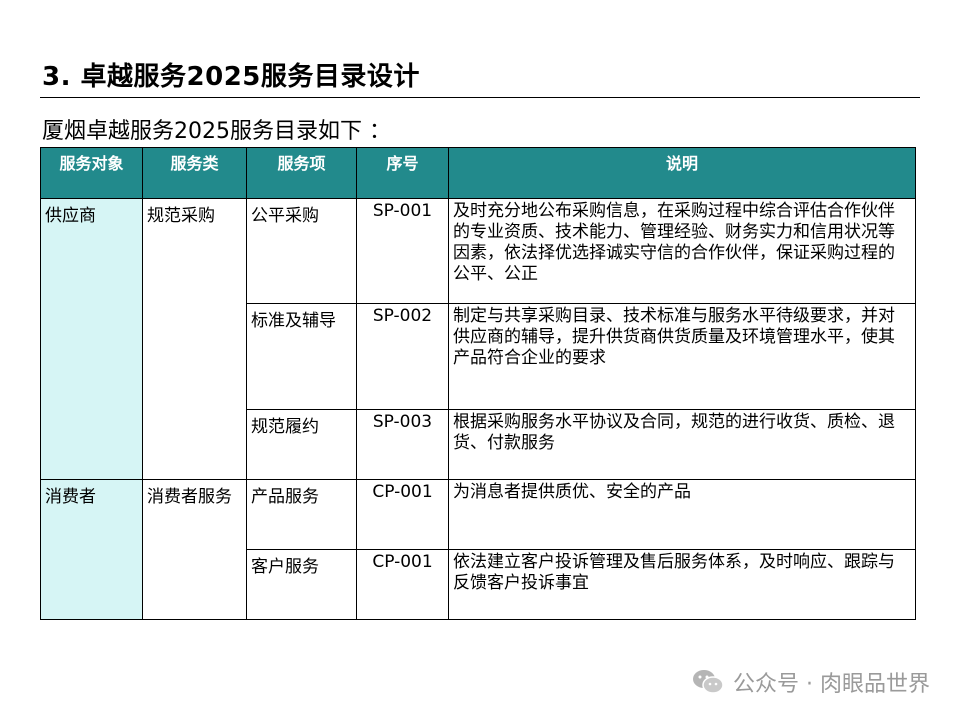 This screenshot has width=960, height=720. I want to click on category-cell: 规范采购, so click(194, 339).